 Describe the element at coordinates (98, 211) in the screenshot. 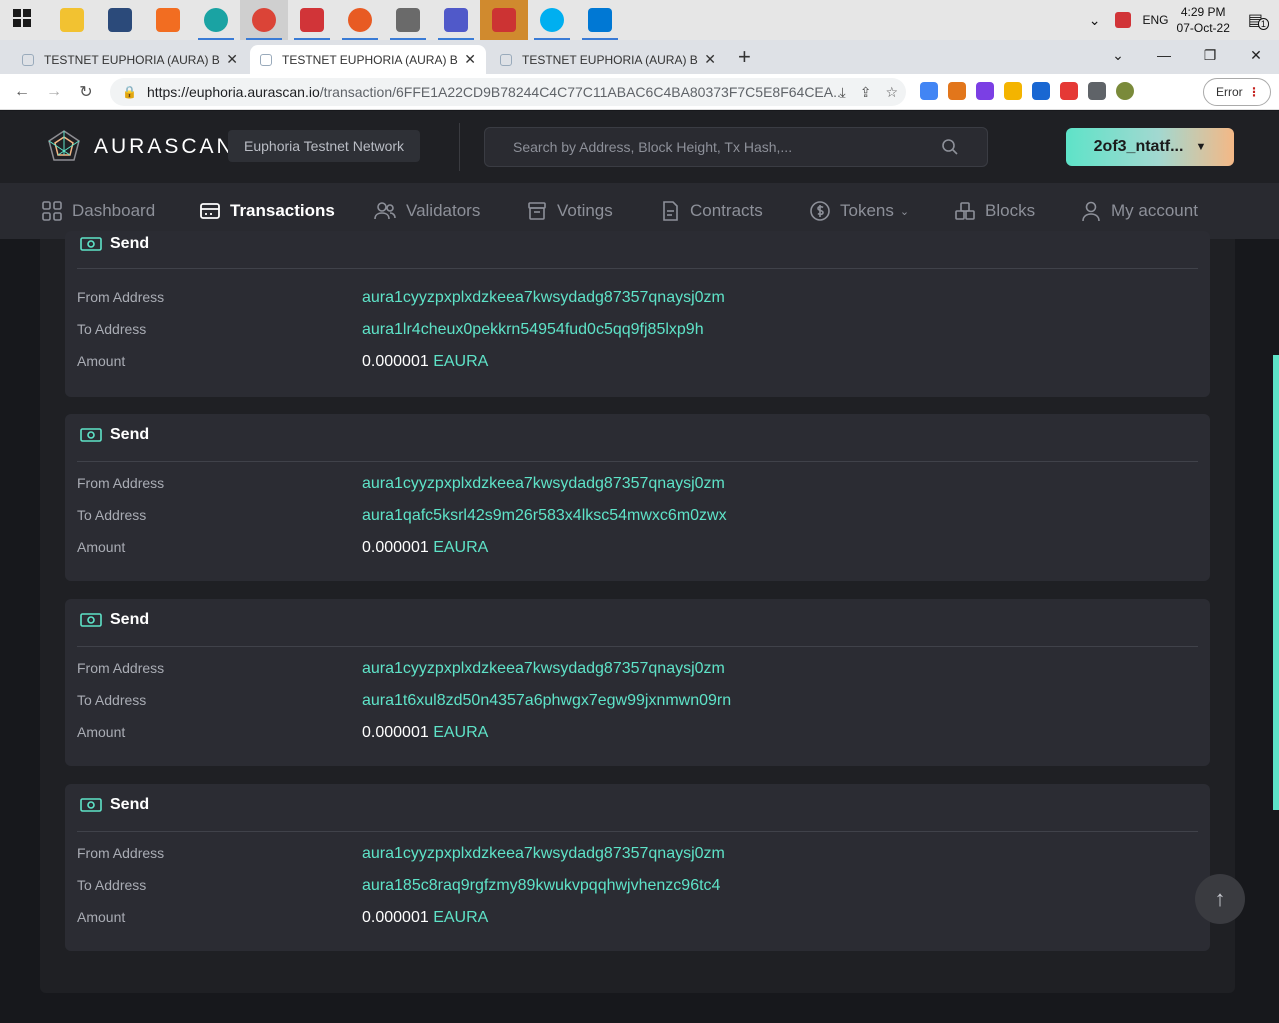

I see `nav-dashboard: Dashboard` at that location.